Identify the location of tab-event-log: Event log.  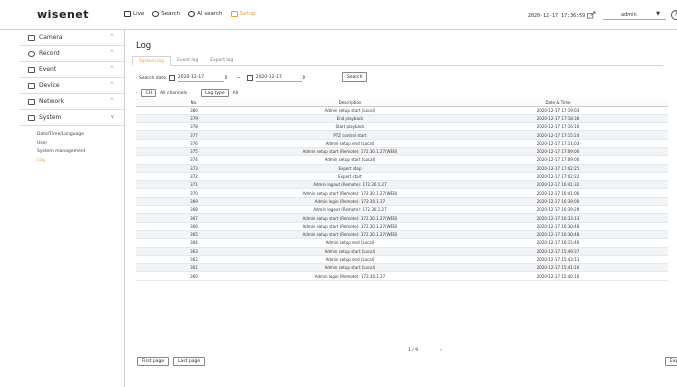
(187, 61).